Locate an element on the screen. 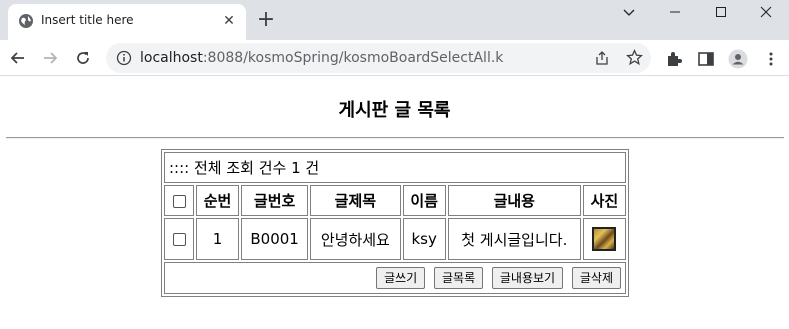  button-cell: 글쓰기 글목록 글내용보기 글삭제 is located at coordinates (395, 278).